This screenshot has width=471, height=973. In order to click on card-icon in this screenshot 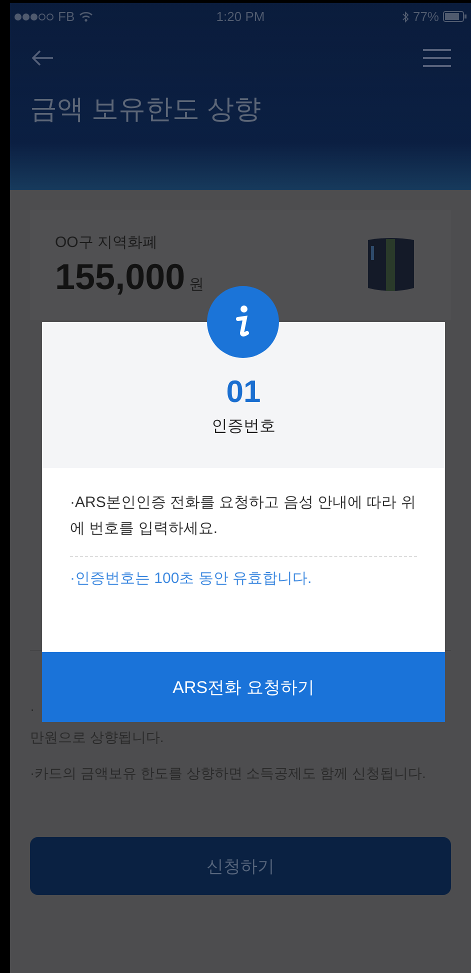, I will do `click(391, 265)`.